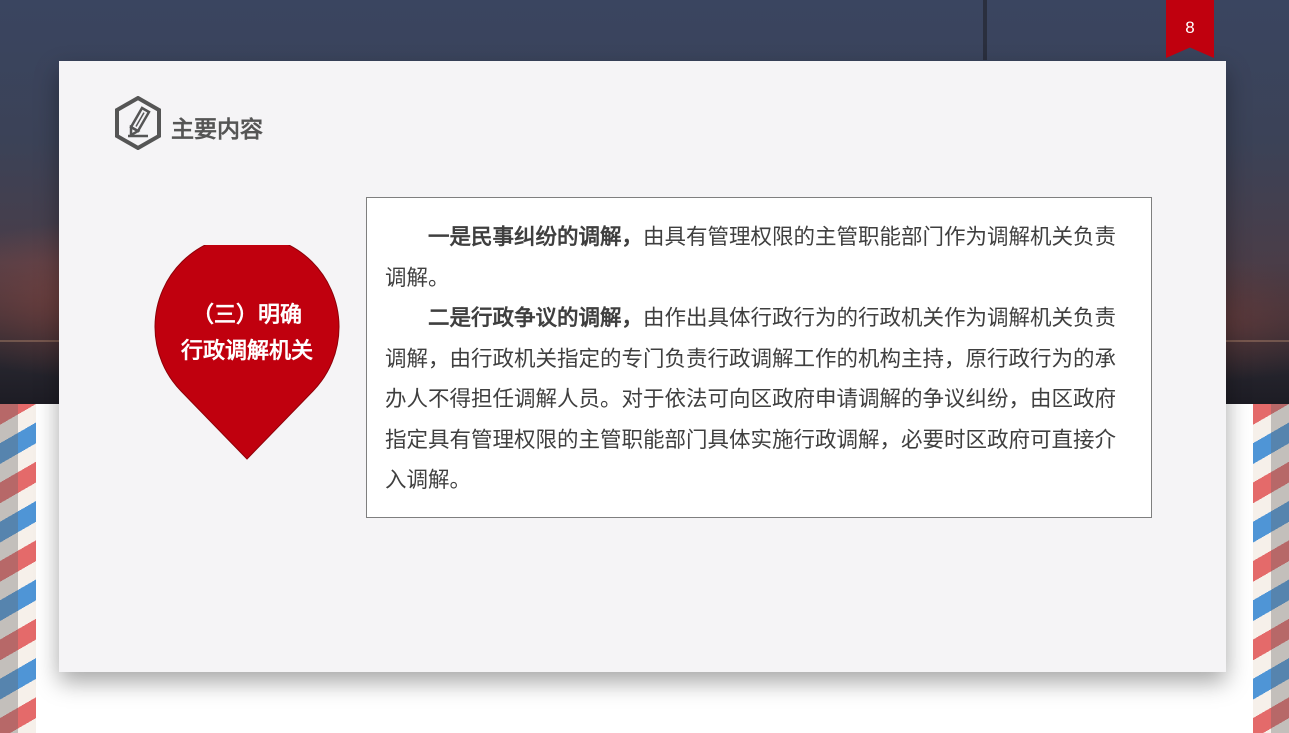 Image resolution: width=1289 pixels, height=733 pixels. I want to click on page-number: 8, so click(1190, 27).